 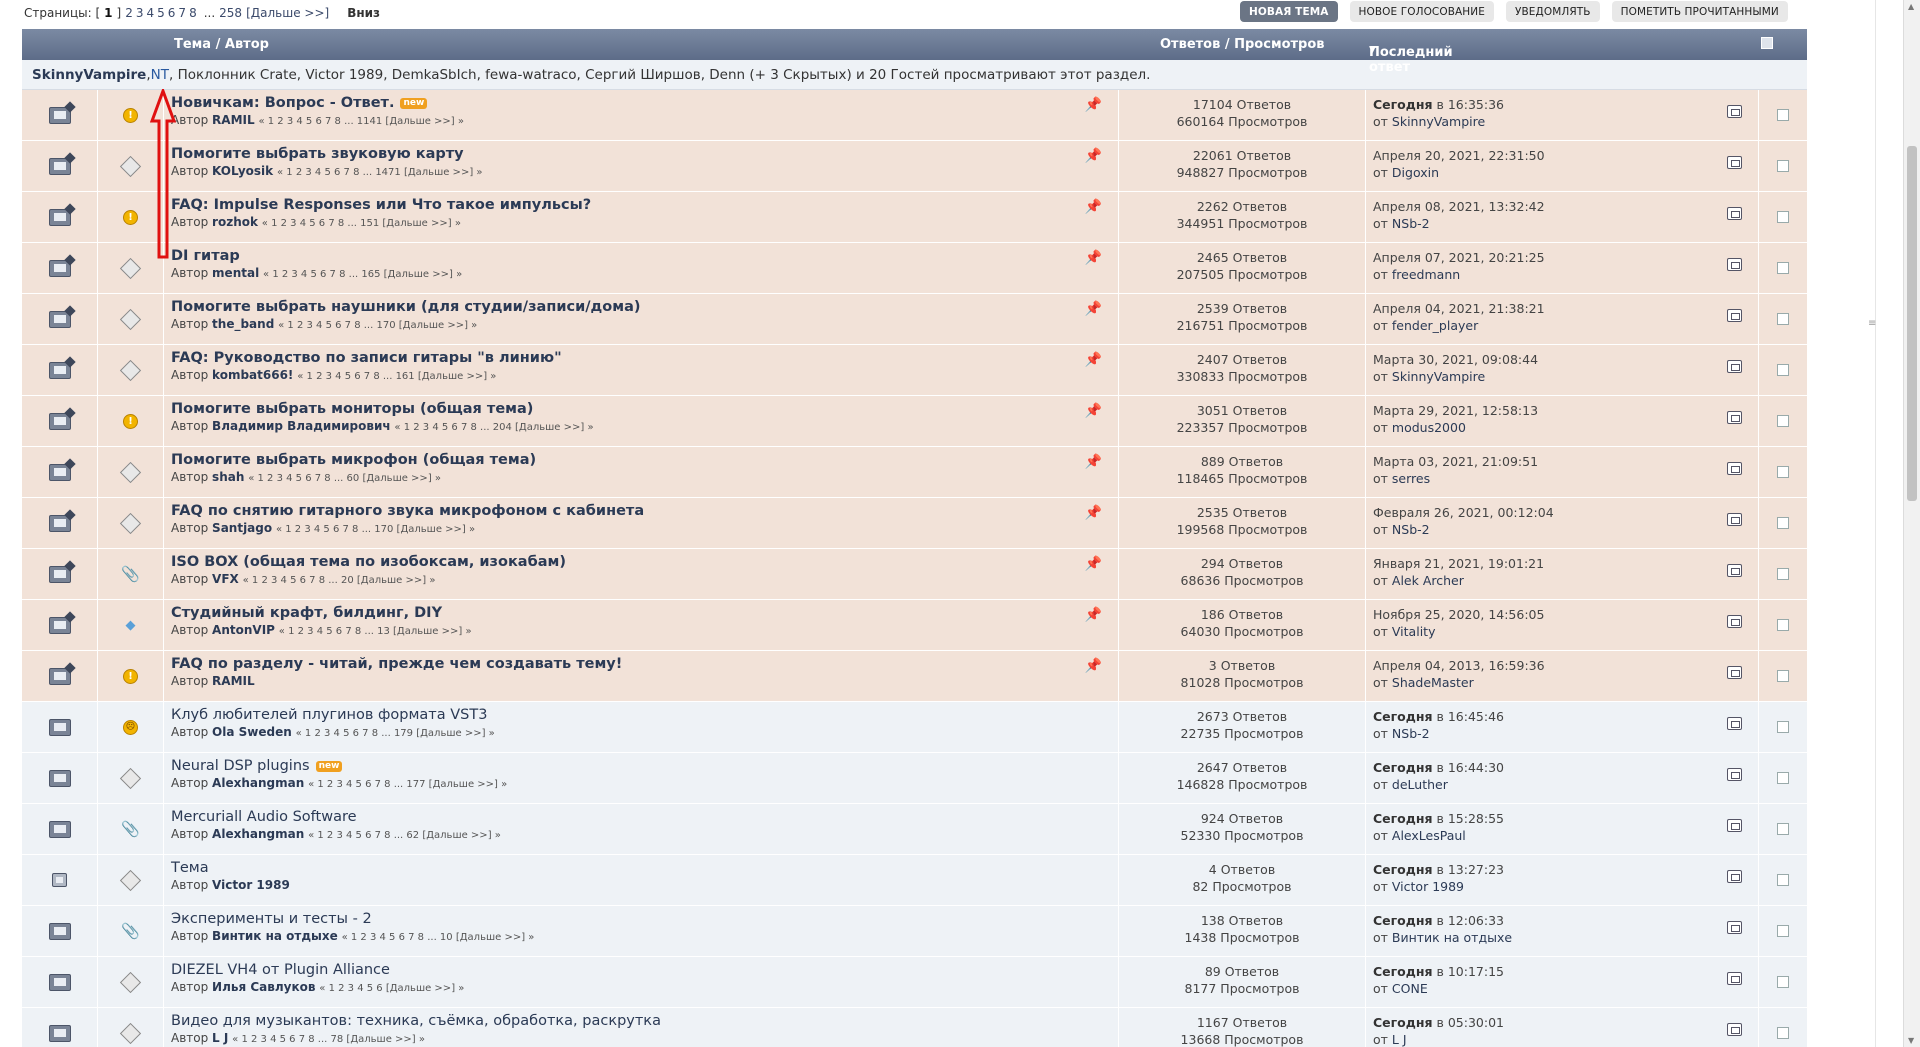 What do you see at coordinates (235, 222) in the screenshot?
I see `author-link: rozhok` at bounding box center [235, 222].